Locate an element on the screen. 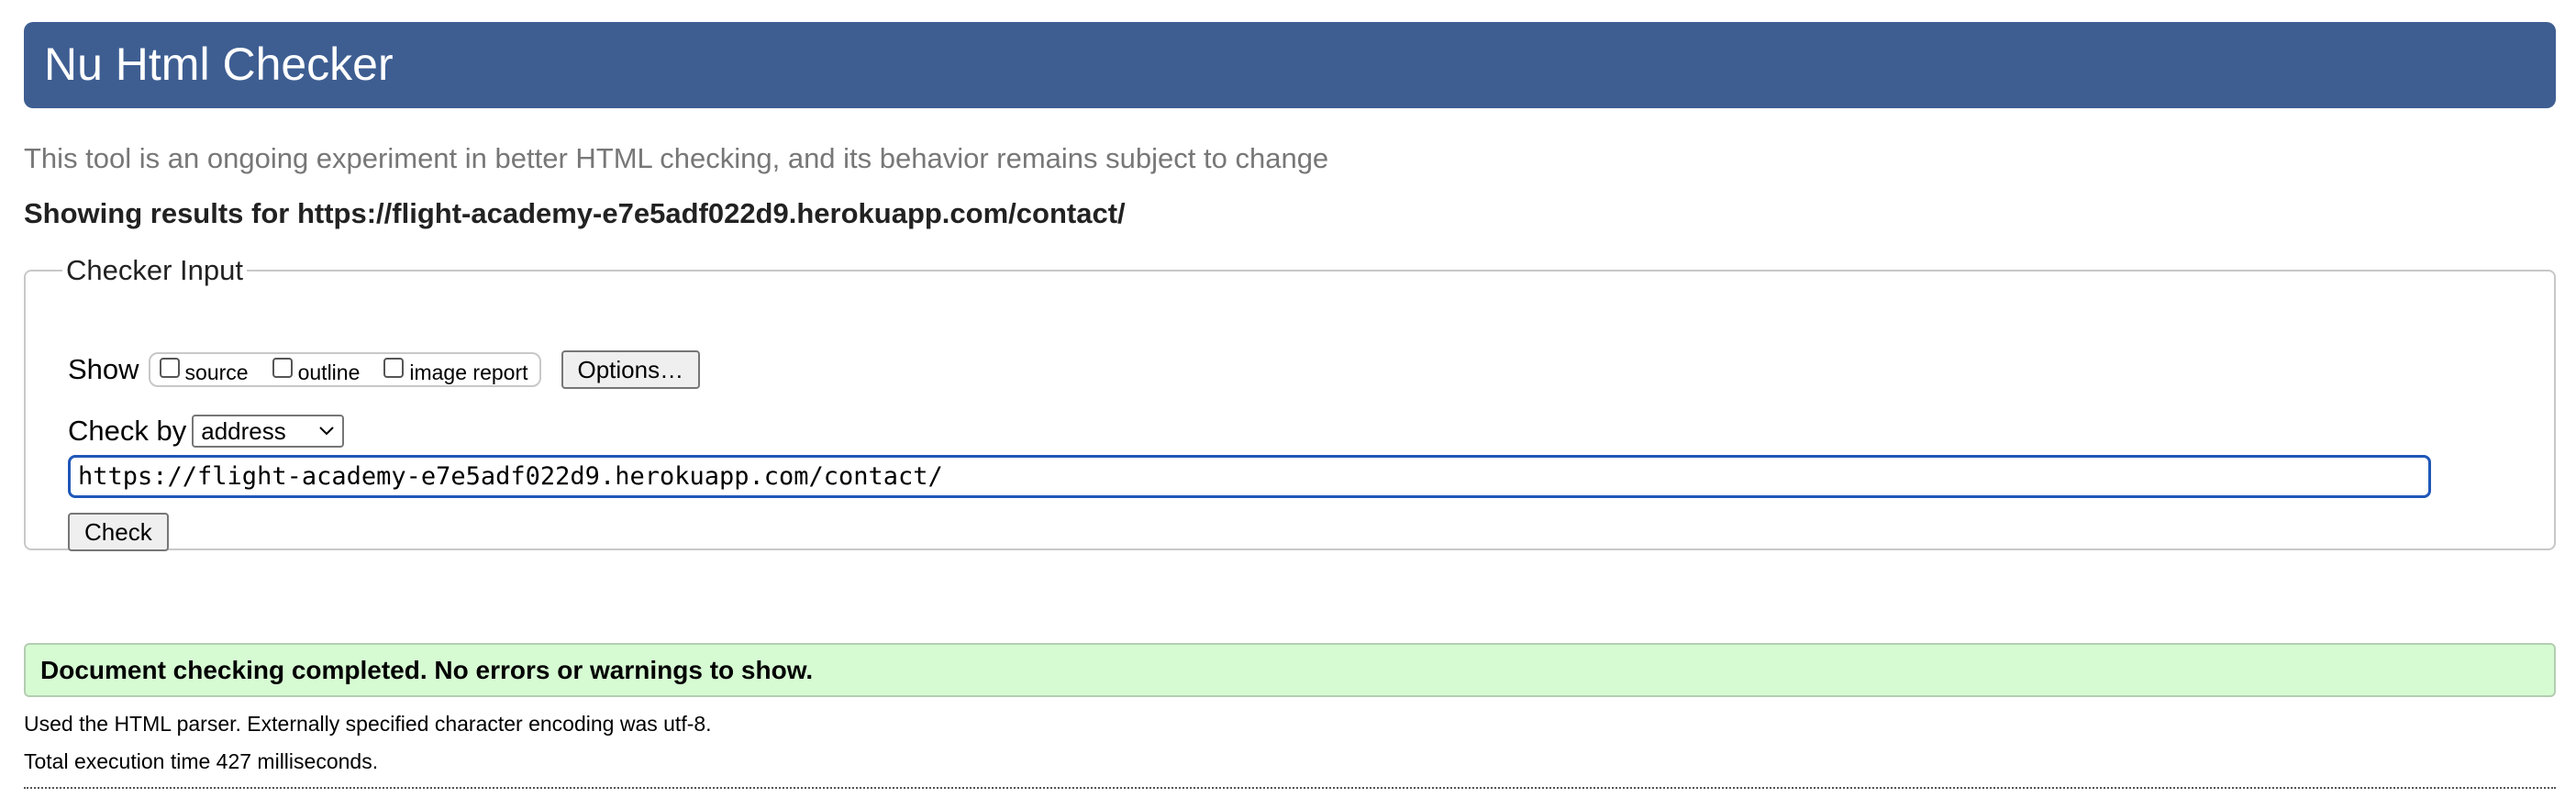 Image resolution: width=2576 pixels, height=809 pixels. chevron-down-icon is located at coordinates (326, 431).